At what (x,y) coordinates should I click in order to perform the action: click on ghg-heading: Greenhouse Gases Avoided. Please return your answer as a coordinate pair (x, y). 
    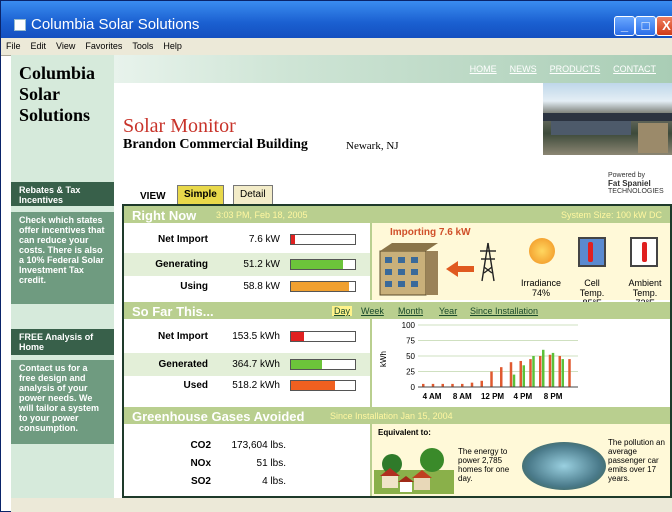
    Looking at the image, I should click on (218, 416).